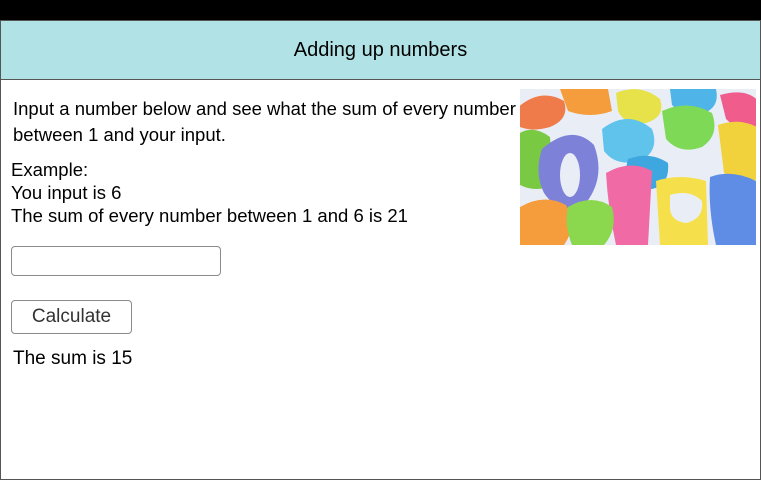 Image resolution: width=761 pixels, height=481 pixels. Describe the element at coordinates (71, 317) in the screenshot. I see `calculate-button: Calculate` at that location.